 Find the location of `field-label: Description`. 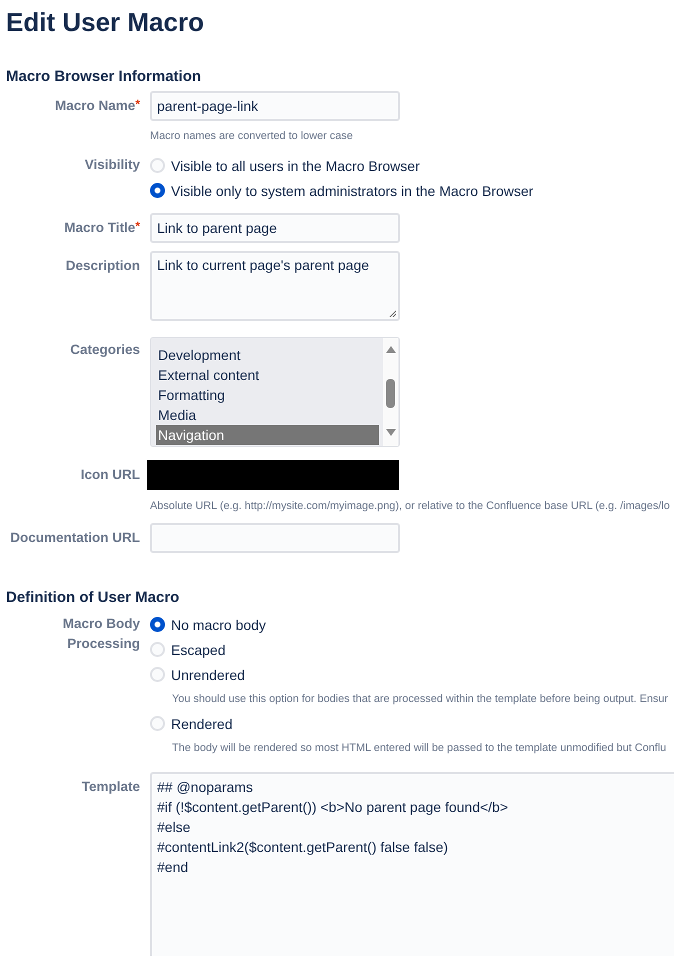

field-label: Description is located at coordinates (103, 265).